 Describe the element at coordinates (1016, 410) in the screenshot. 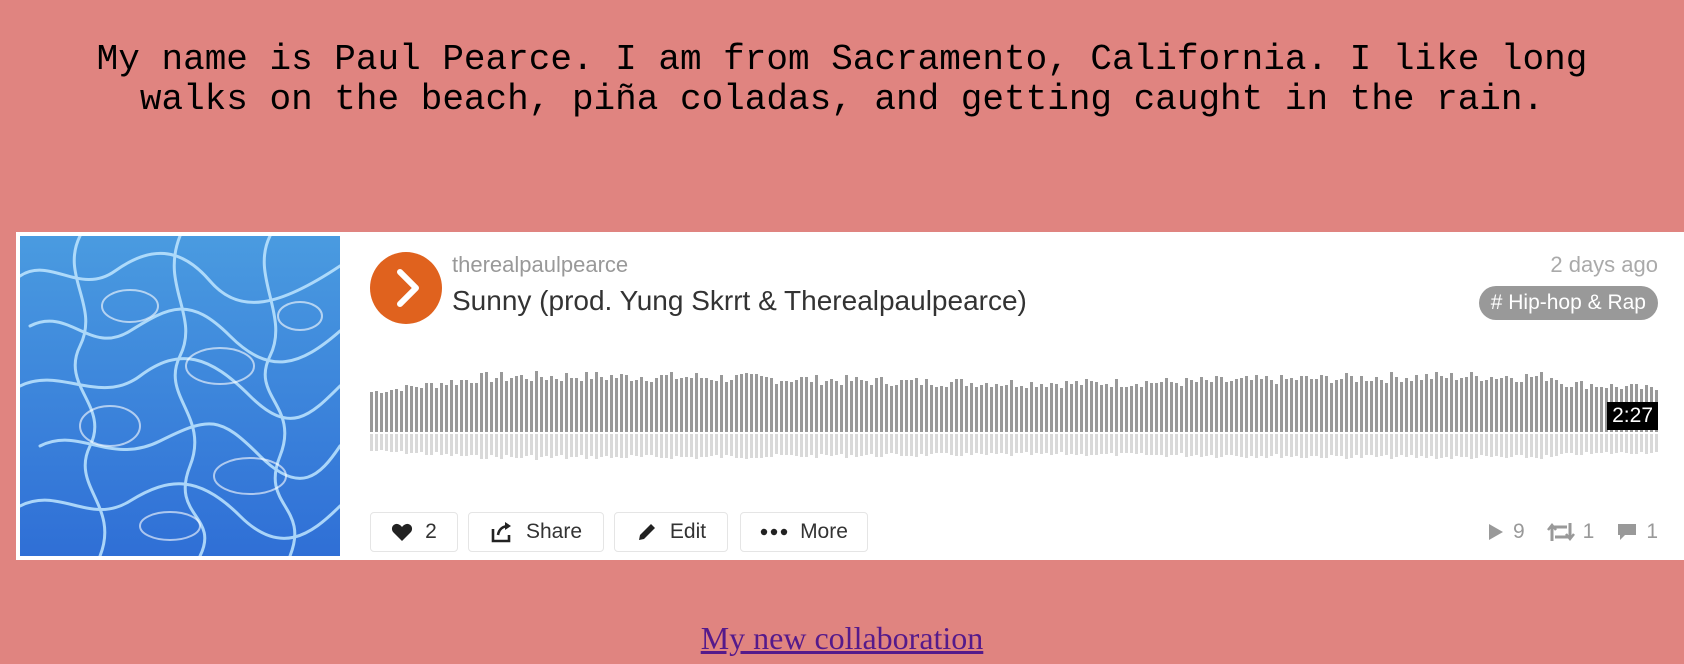

I see `waveform` at that location.